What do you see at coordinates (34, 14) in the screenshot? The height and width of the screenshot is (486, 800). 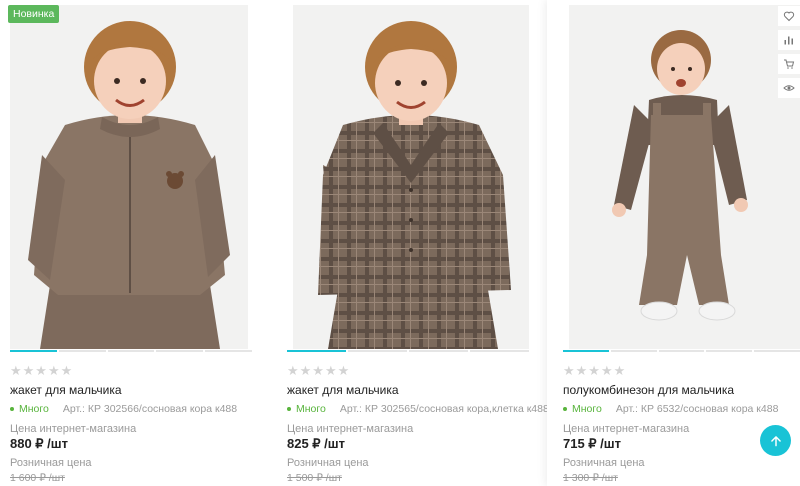 I see `new-badge: Новинка` at bounding box center [34, 14].